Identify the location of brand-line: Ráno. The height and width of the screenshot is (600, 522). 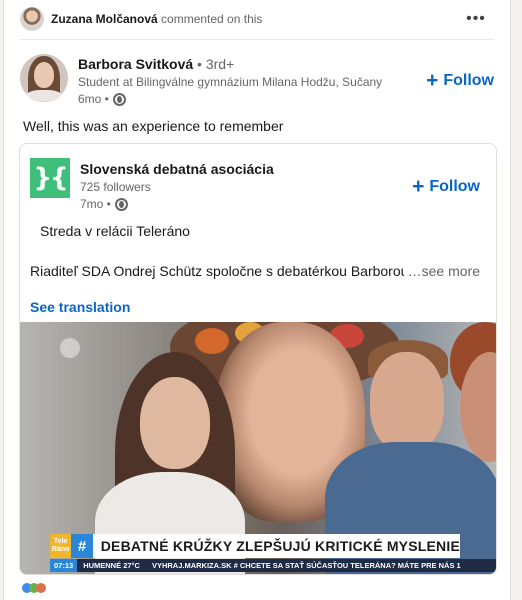
(60, 549).